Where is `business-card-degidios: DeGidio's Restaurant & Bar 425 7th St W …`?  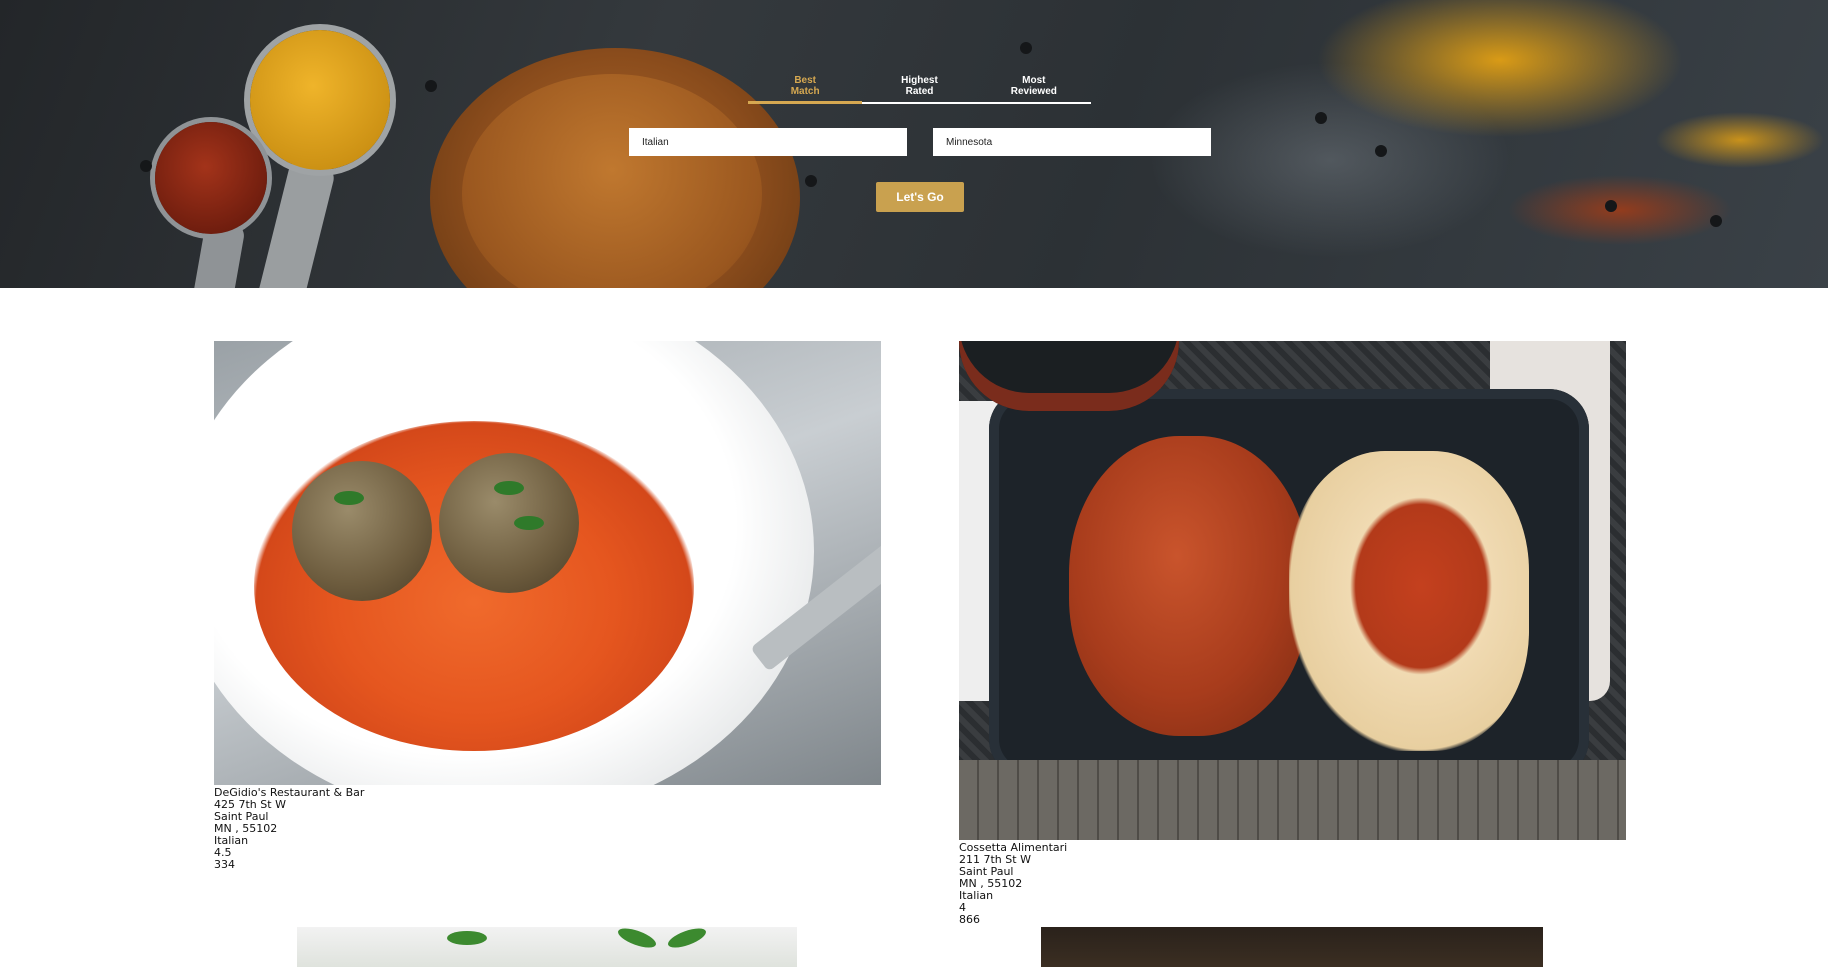 business-card-degidios: DeGidio's Restaurant & Bar 425 7th St W … is located at coordinates (289, 829).